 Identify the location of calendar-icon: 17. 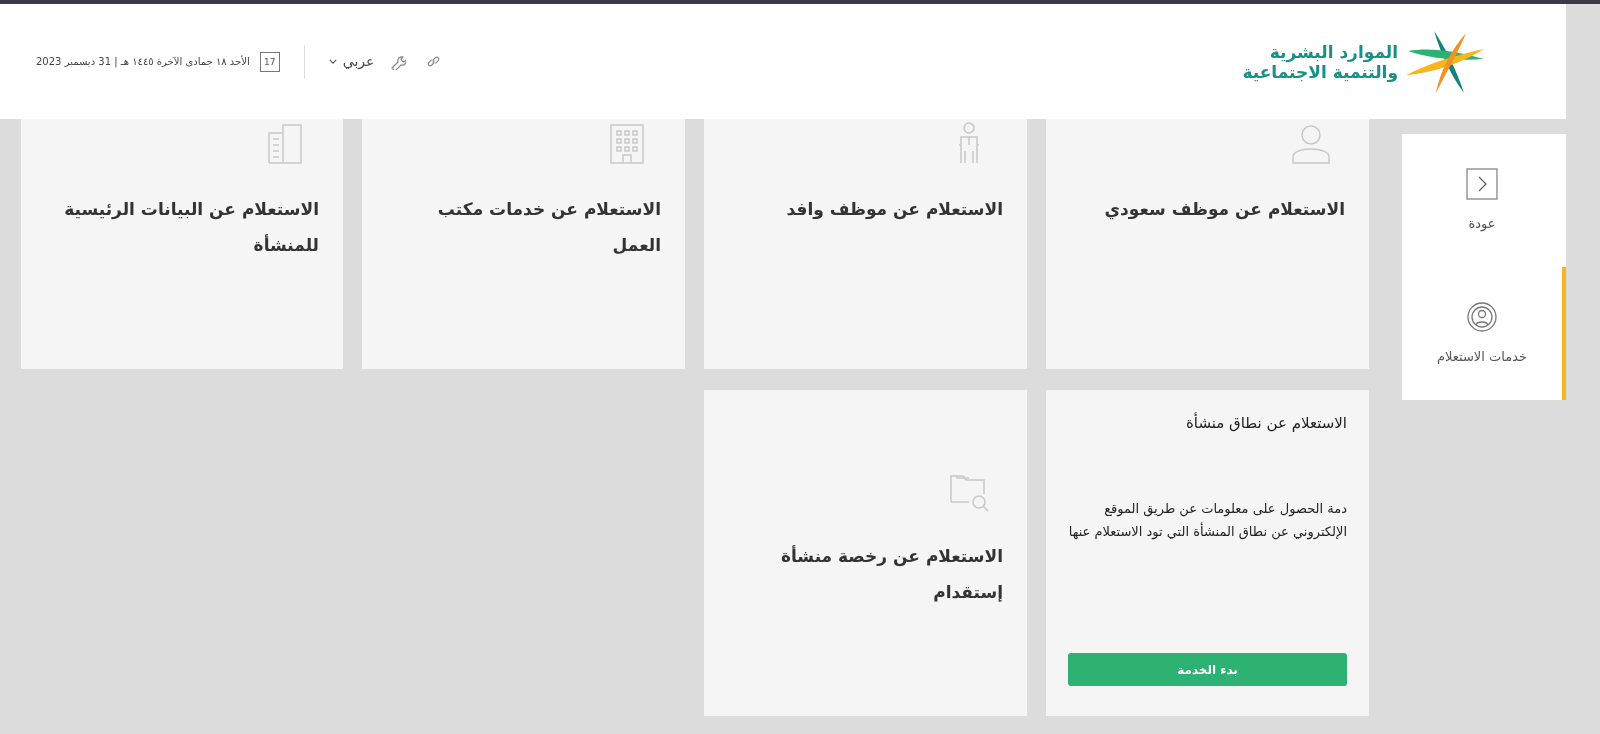
(269, 61).